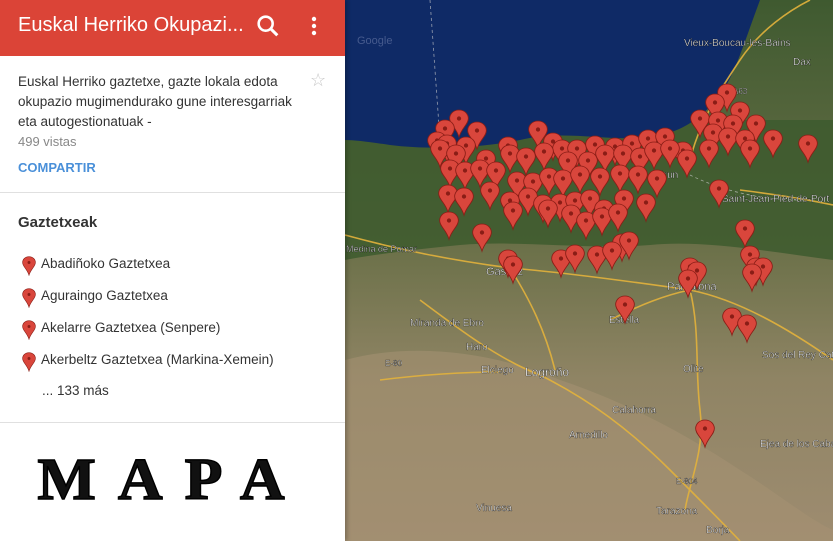 This screenshot has width=833, height=541. What do you see at coordinates (693, 369) in the screenshot?
I see `place-label: Olite` at bounding box center [693, 369].